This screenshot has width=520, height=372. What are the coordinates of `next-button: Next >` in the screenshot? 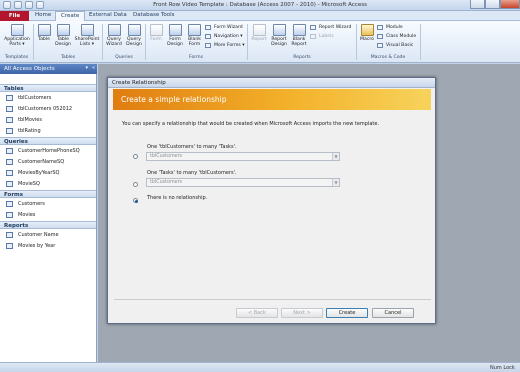 It's located at (302, 313).